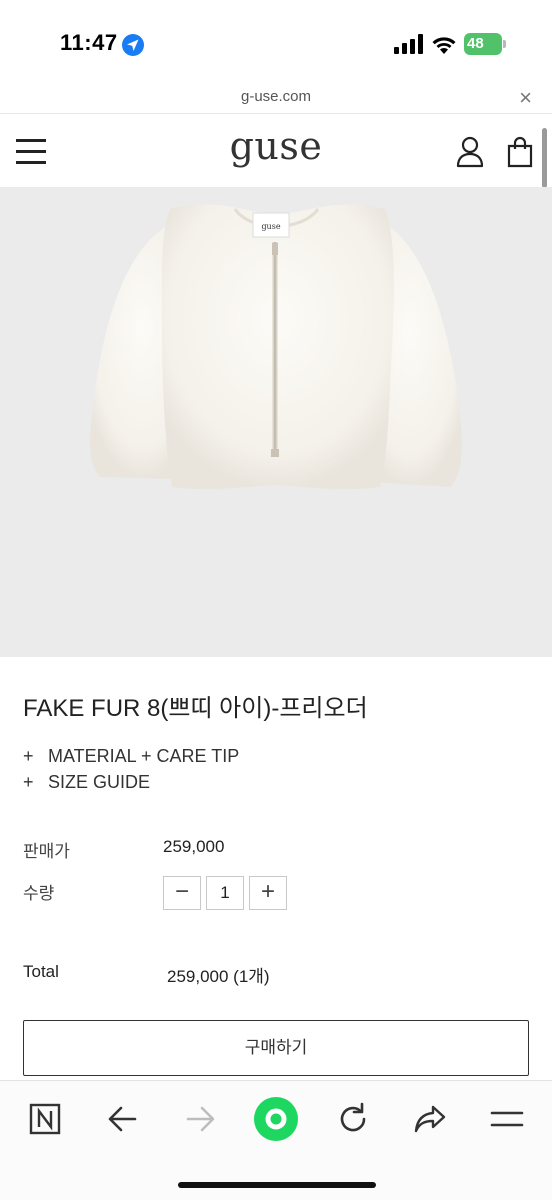 Image resolution: width=552 pixels, height=1200 pixels. Describe the element at coordinates (485, 44) in the screenshot. I see `battery-icon: 48` at that location.